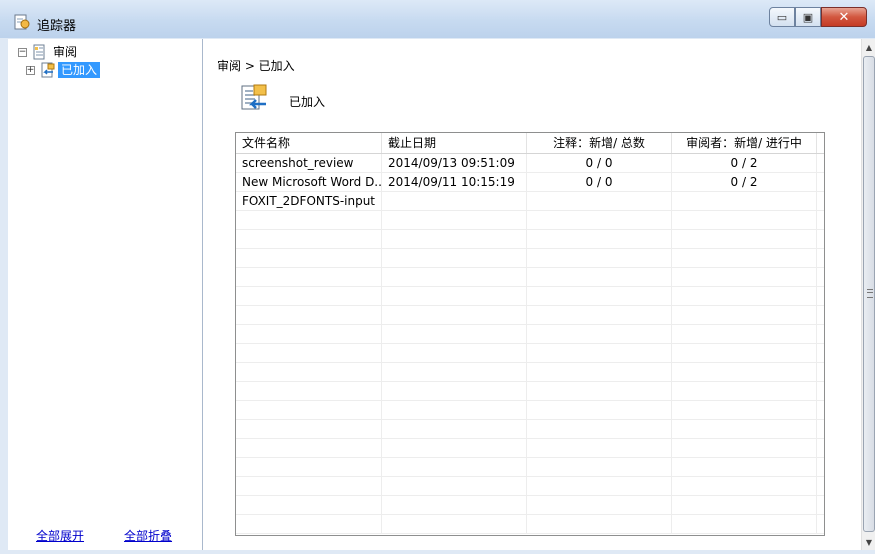 The width and height of the screenshot is (875, 554). I want to click on maximize-button: ▣, so click(808, 17).